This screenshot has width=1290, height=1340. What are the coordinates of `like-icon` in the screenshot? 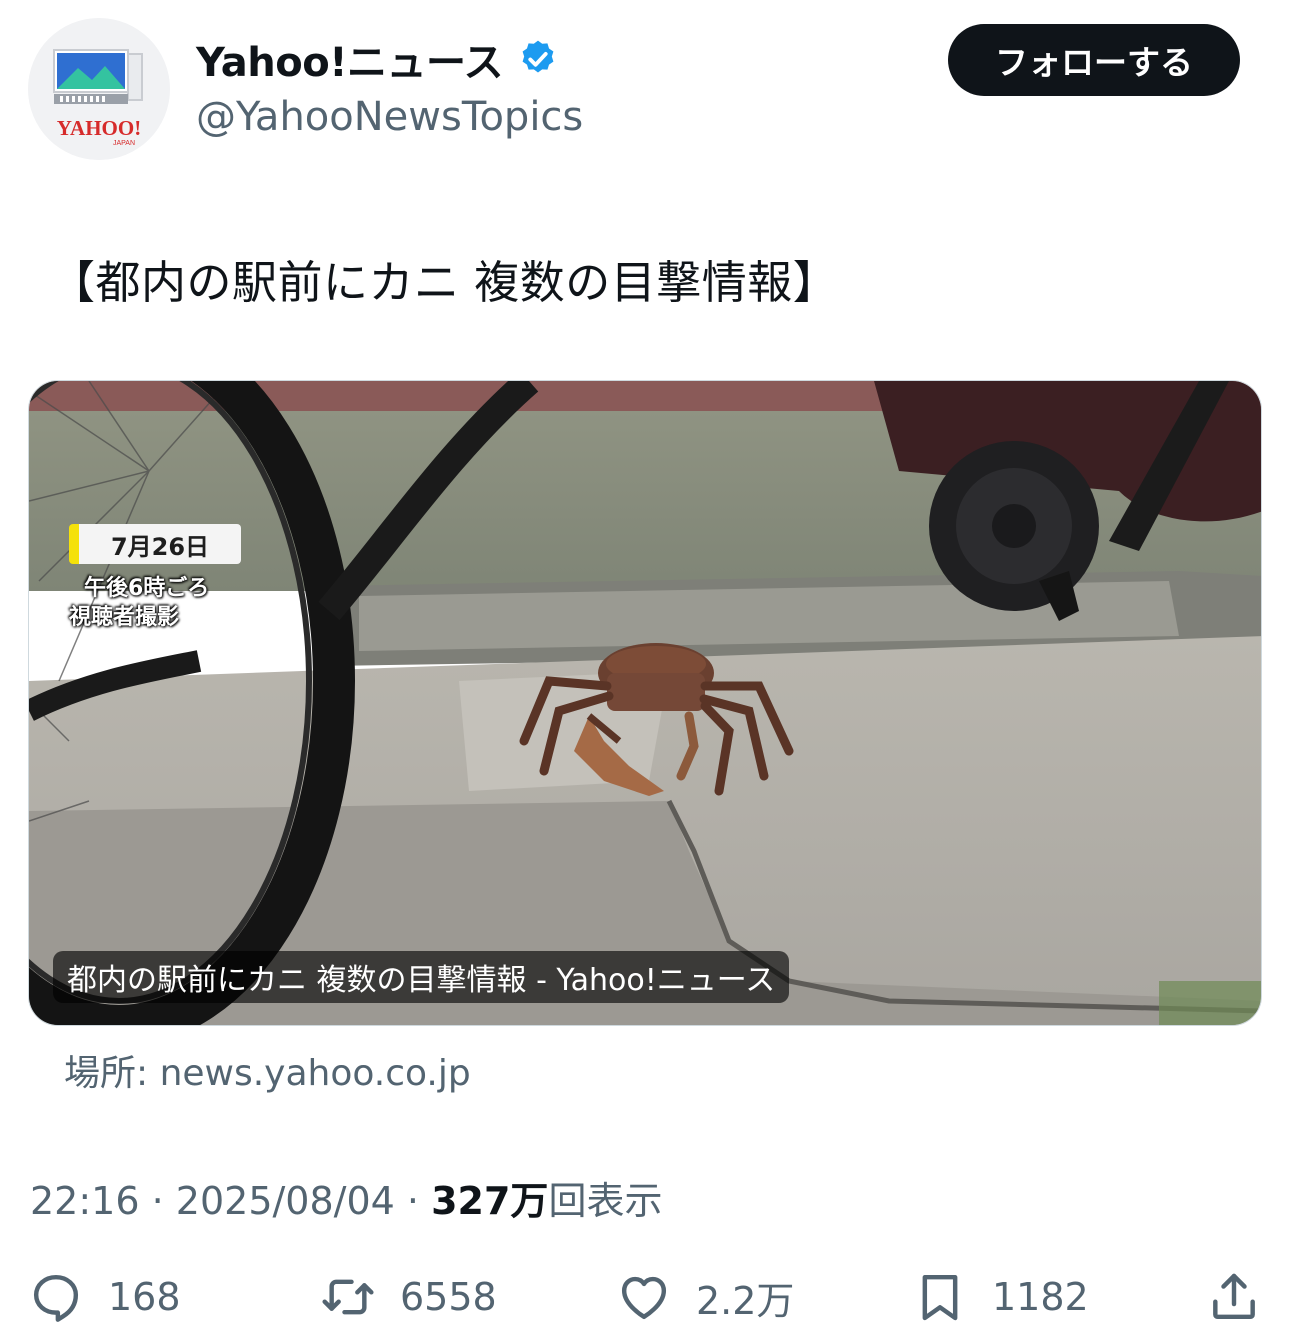 It's located at (644, 1298).